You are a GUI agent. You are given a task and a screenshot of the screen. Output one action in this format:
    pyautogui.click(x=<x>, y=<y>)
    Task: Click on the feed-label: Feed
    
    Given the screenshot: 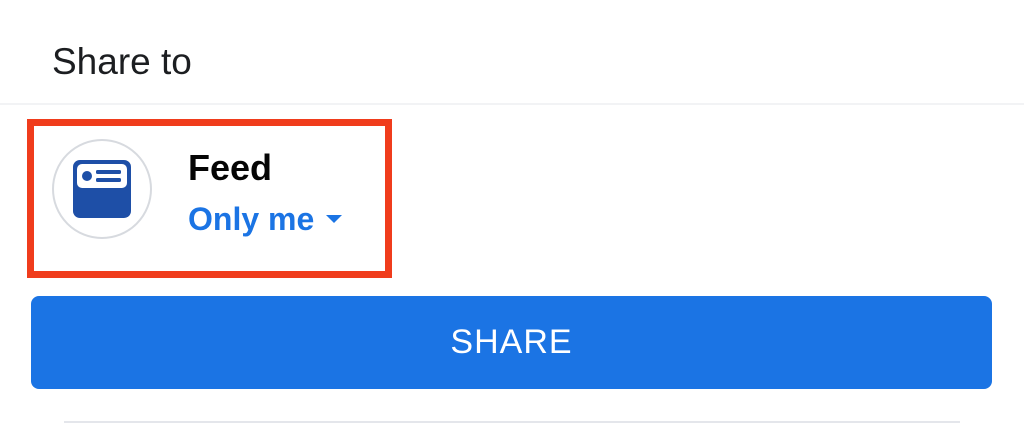 What is the action you would take?
    pyautogui.click(x=230, y=167)
    